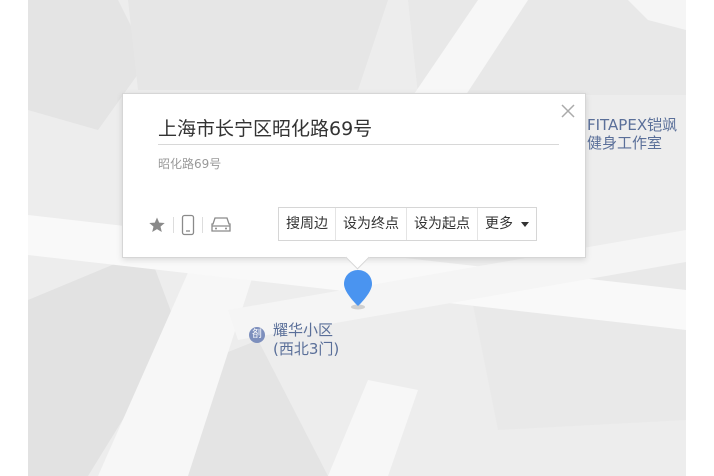 Image resolution: width=714 pixels, height=476 pixels. Describe the element at coordinates (499, 224) in the screenshot. I see `more-label: 更多` at that location.